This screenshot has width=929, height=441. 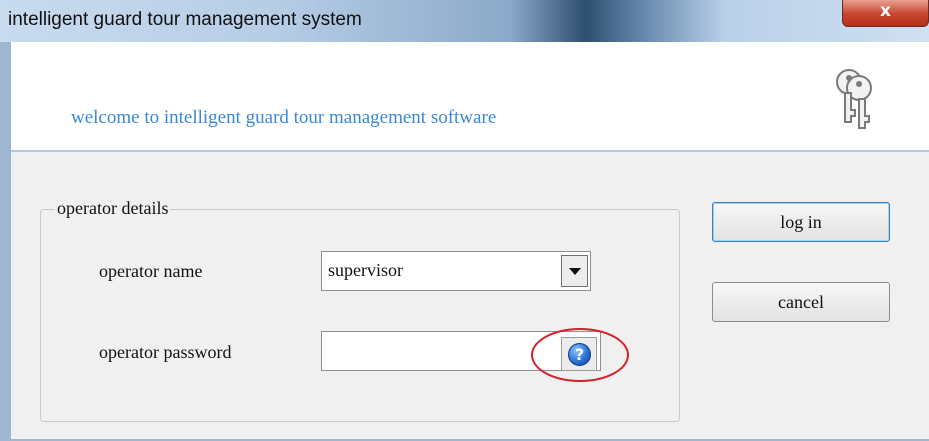 I want to click on close-button: x, so click(x=885, y=13).